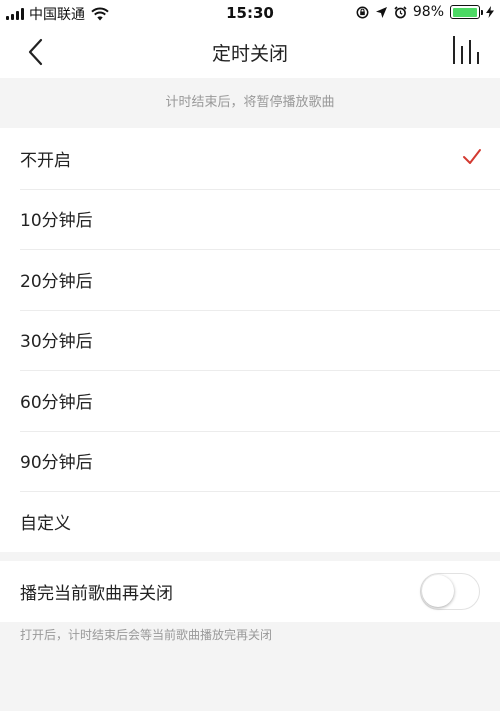 Image resolution: width=500 pixels, height=711 pixels. I want to click on alarm-icon, so click(400, 11).